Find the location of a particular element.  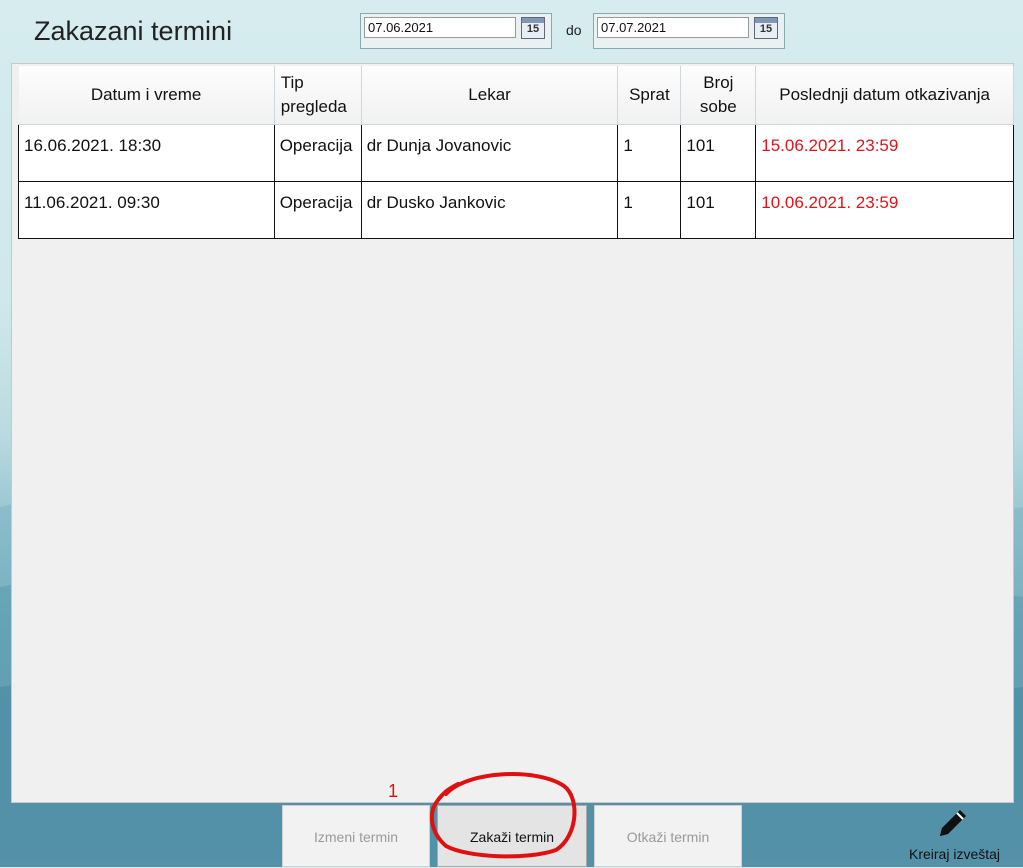

pencil-icon is located at coordinates (953, 823).